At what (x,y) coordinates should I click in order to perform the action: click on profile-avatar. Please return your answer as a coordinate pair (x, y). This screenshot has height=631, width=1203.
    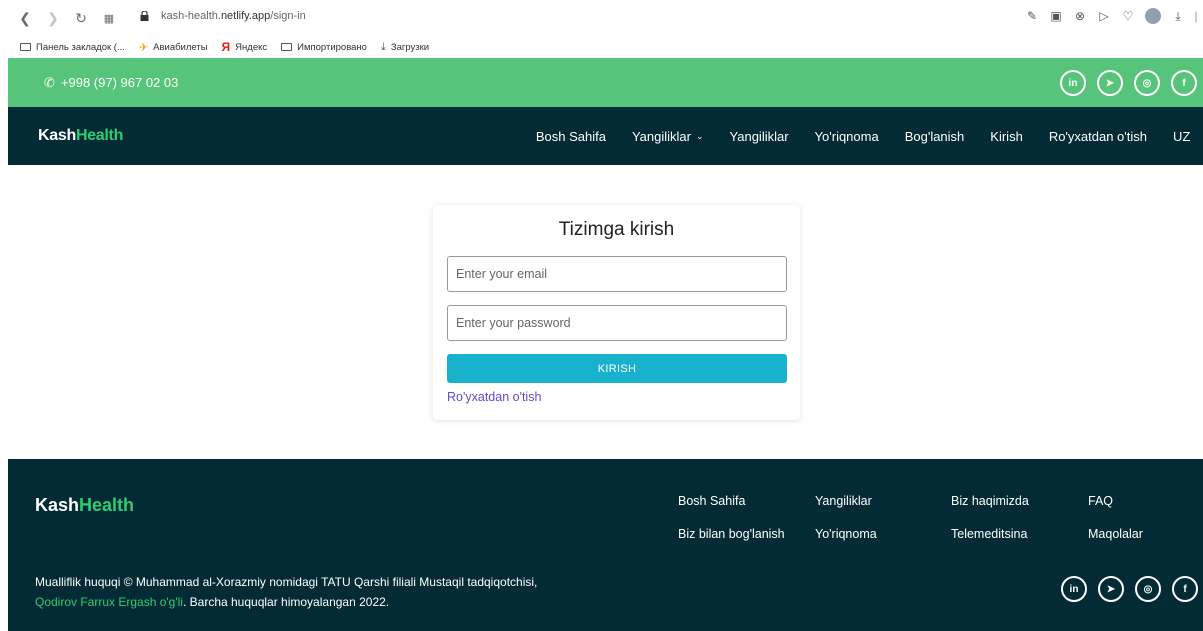
    Looking at the image, I should click on (1153, 16).